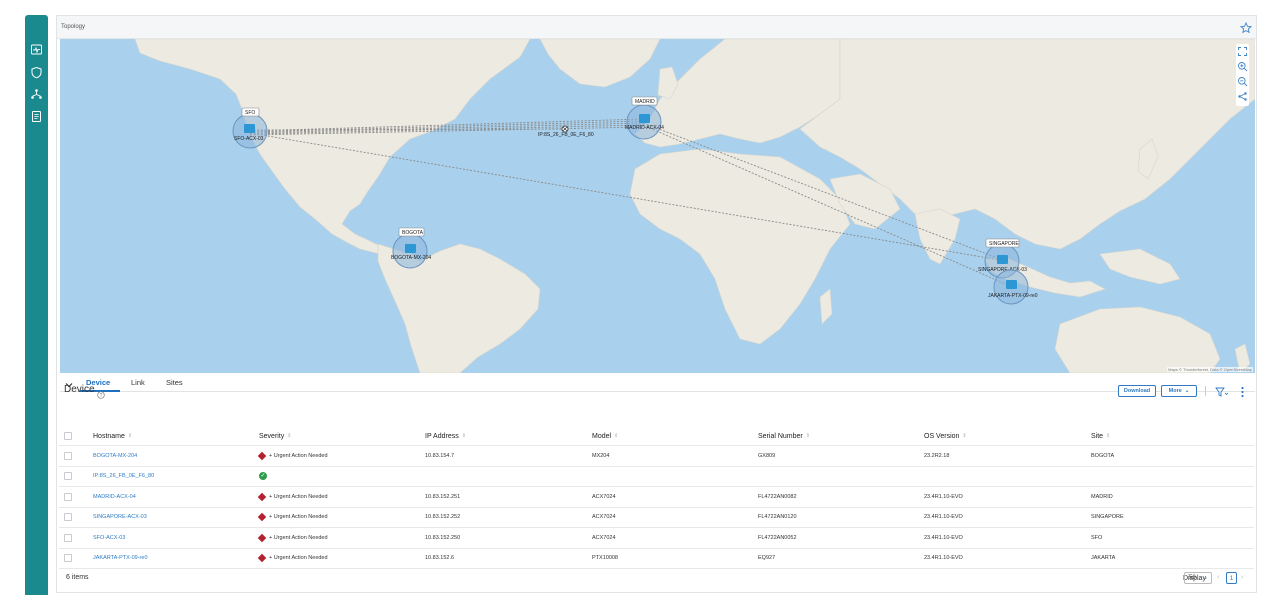 The image size is (1280, 612). What do you see at coordinates (767, 455) in the screenshot?
I see `cell-serial-number: GX809` at bounding box center [767, 455].